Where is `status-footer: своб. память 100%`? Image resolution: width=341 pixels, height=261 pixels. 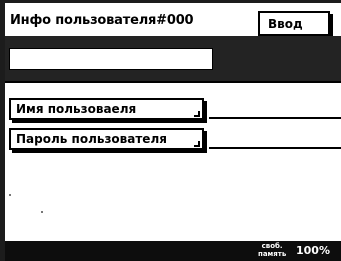 status-footer: своб. память 100% is located at coordinates (173, 251).